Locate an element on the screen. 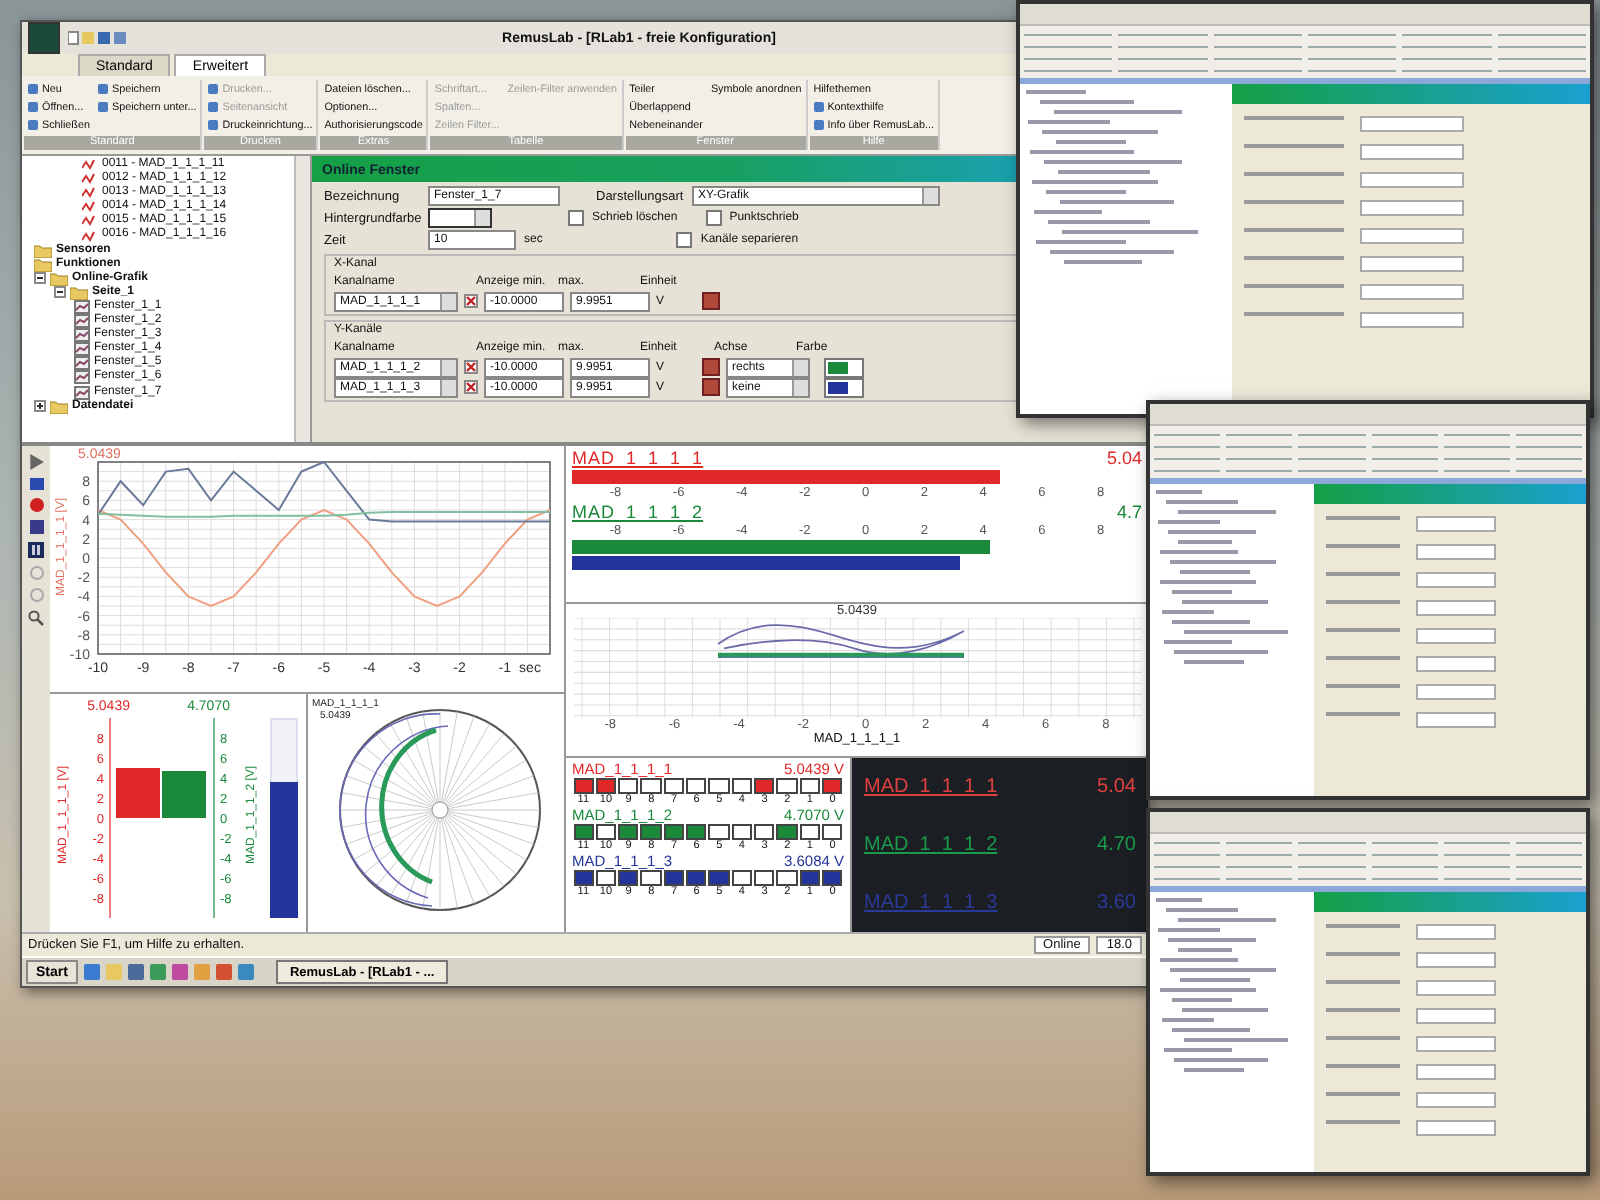 The width and height of the screenshot is (1600, 1200). save-icon is located at coordinates (36, 527).